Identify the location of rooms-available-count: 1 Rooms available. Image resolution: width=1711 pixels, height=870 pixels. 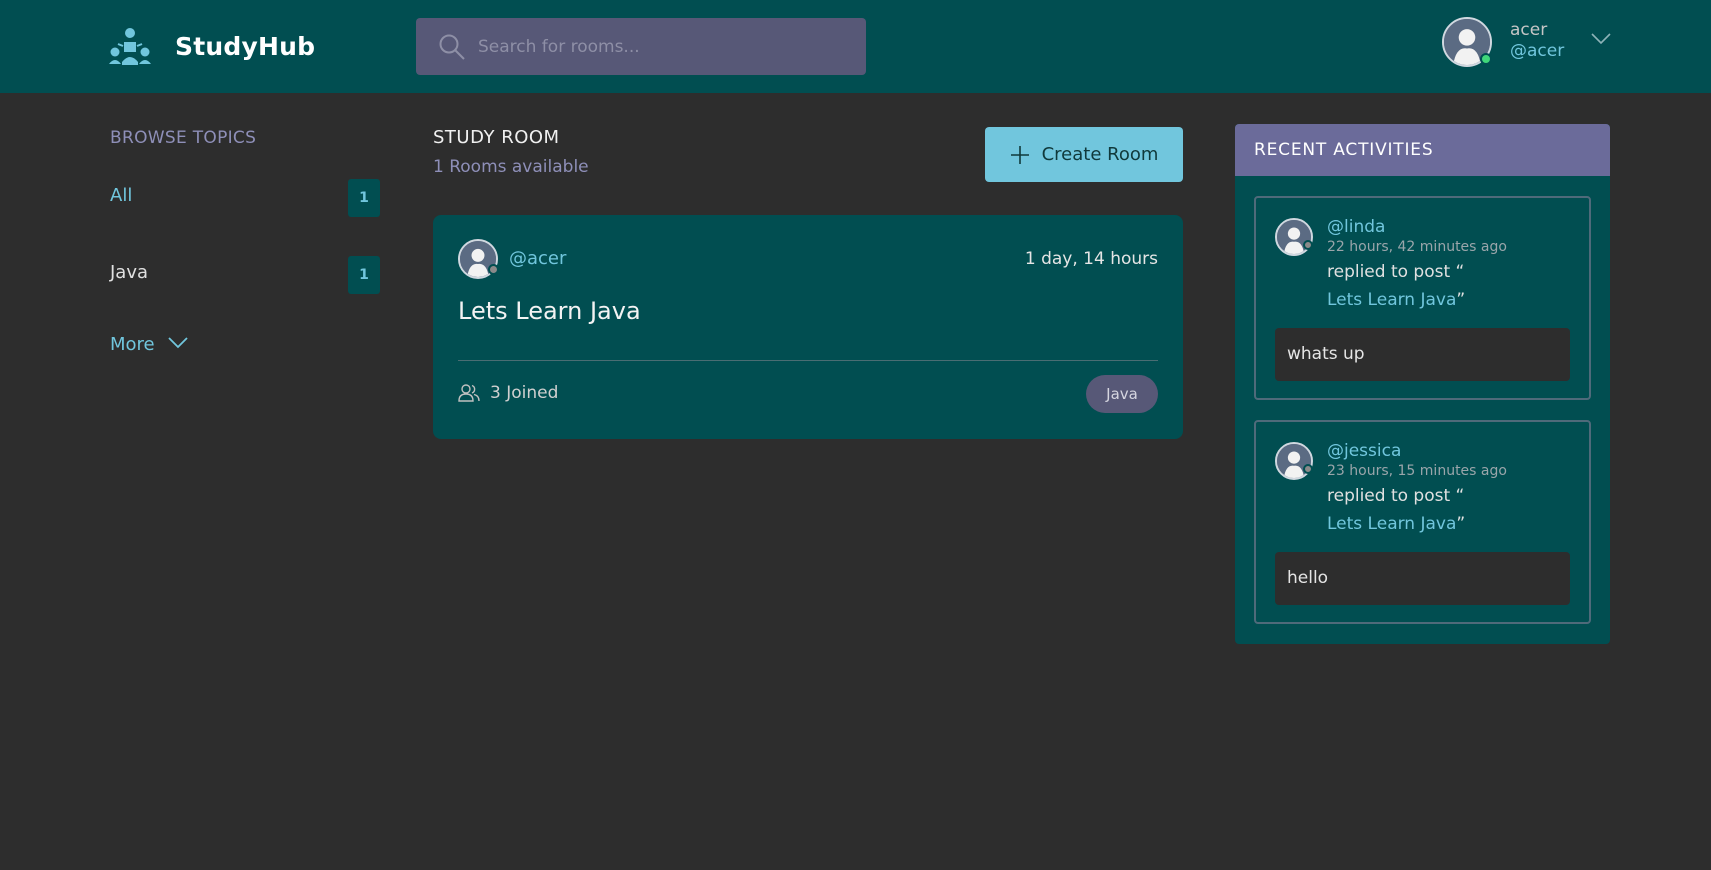
(511, 167).